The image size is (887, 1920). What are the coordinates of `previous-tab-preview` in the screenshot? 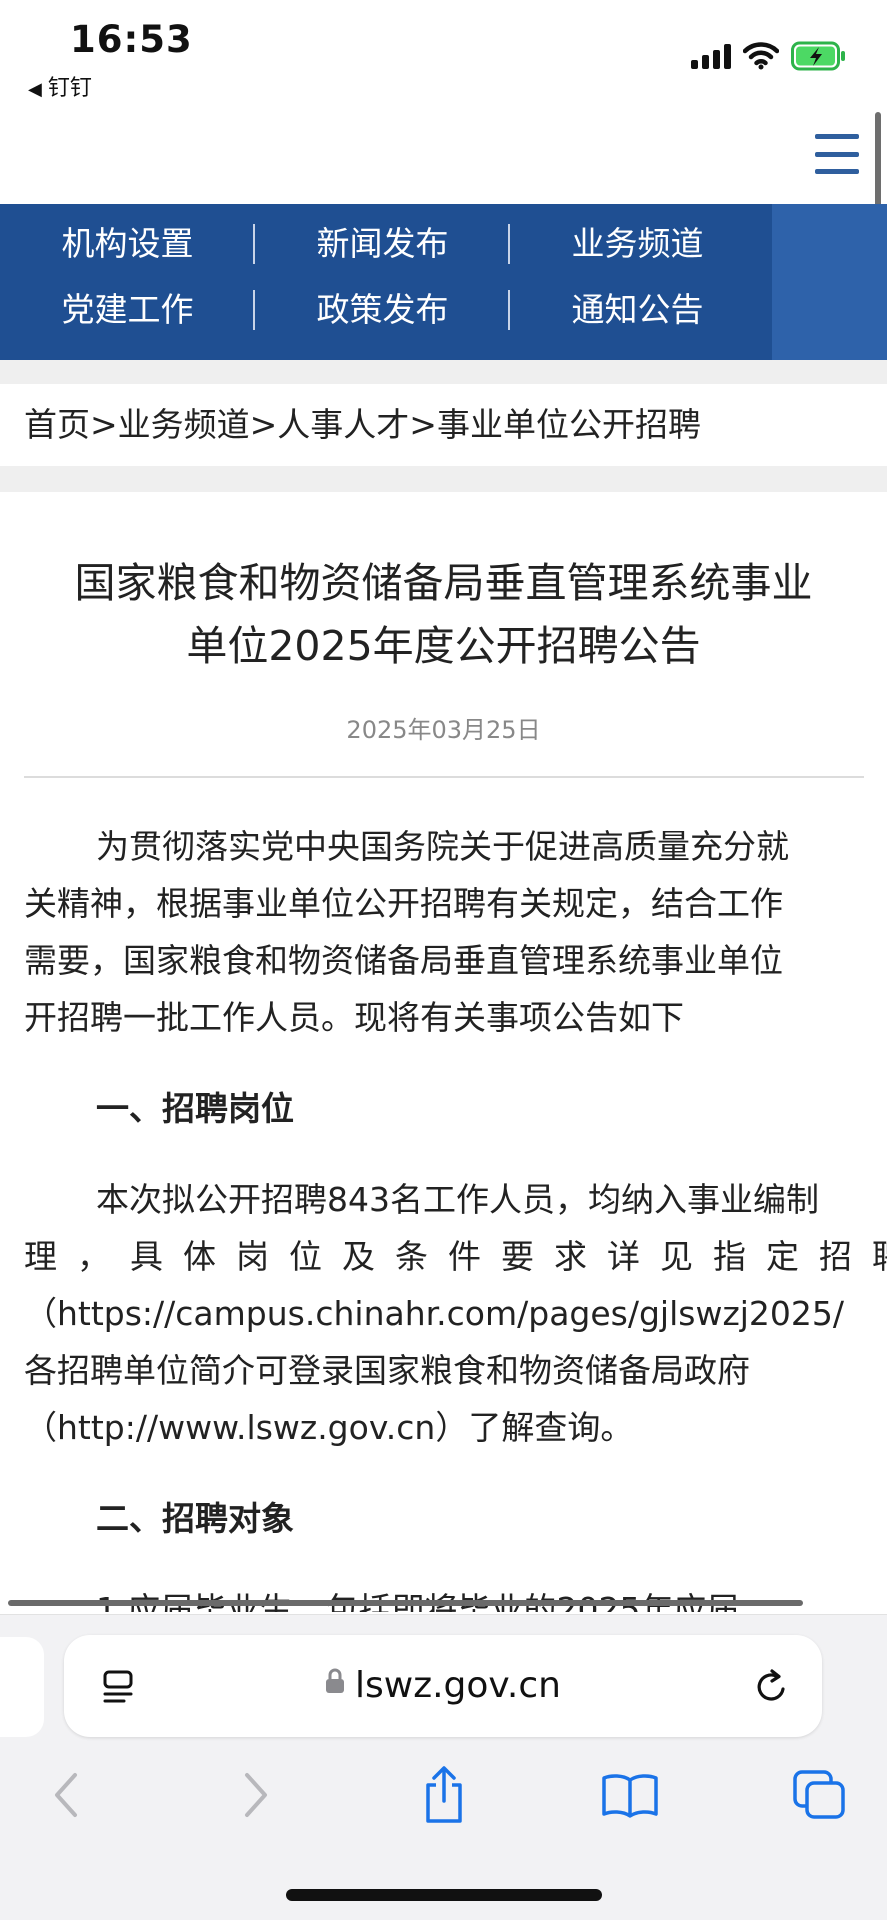 It's located at (22, 1687).